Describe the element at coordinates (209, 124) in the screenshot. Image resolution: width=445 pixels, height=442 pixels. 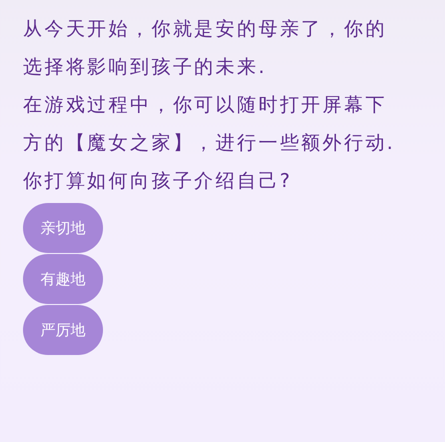
I see `story-text: 在游戏过程中，你可以随时打开屏幕下方的【魔女之家】，进行一些额外行动.` at that location.